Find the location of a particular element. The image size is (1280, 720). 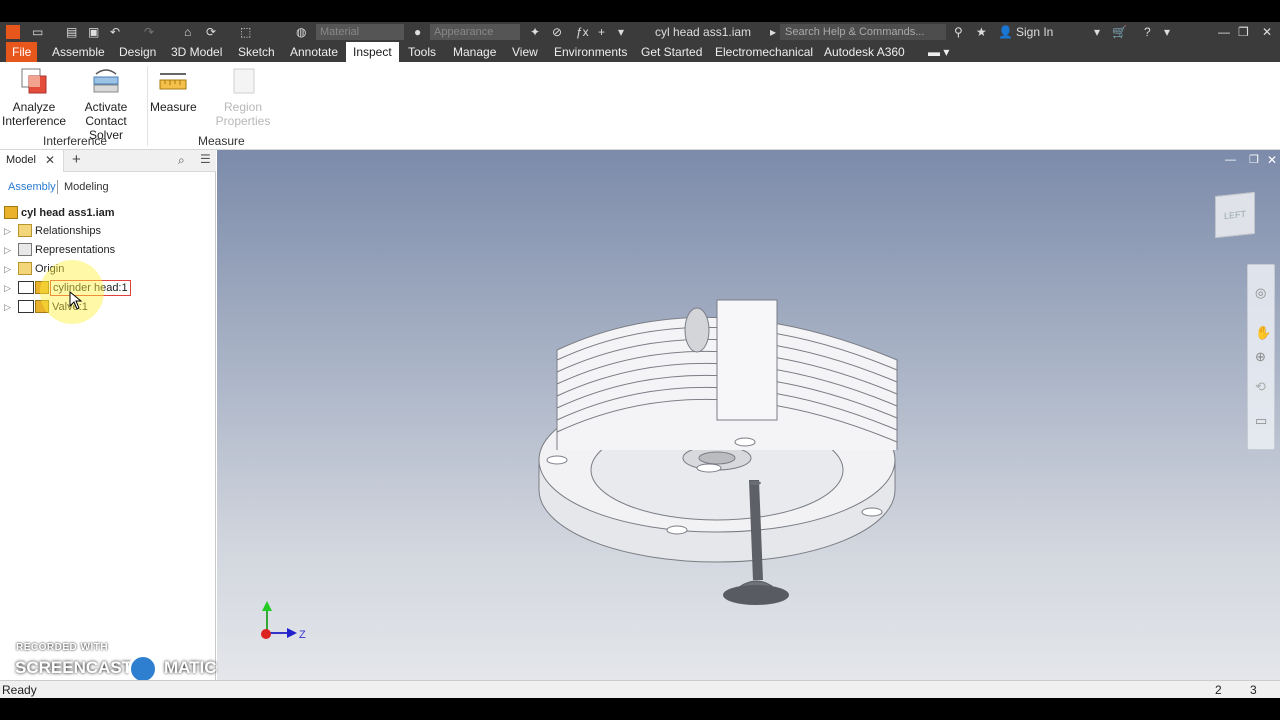

panel-title-measure: Measure is located at coordinates (221, 141).